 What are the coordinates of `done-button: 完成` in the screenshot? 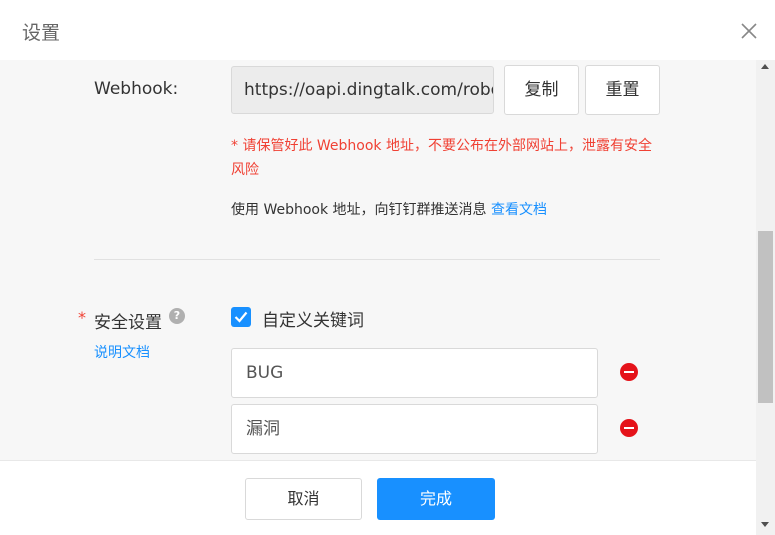 It's located at (436, 499).